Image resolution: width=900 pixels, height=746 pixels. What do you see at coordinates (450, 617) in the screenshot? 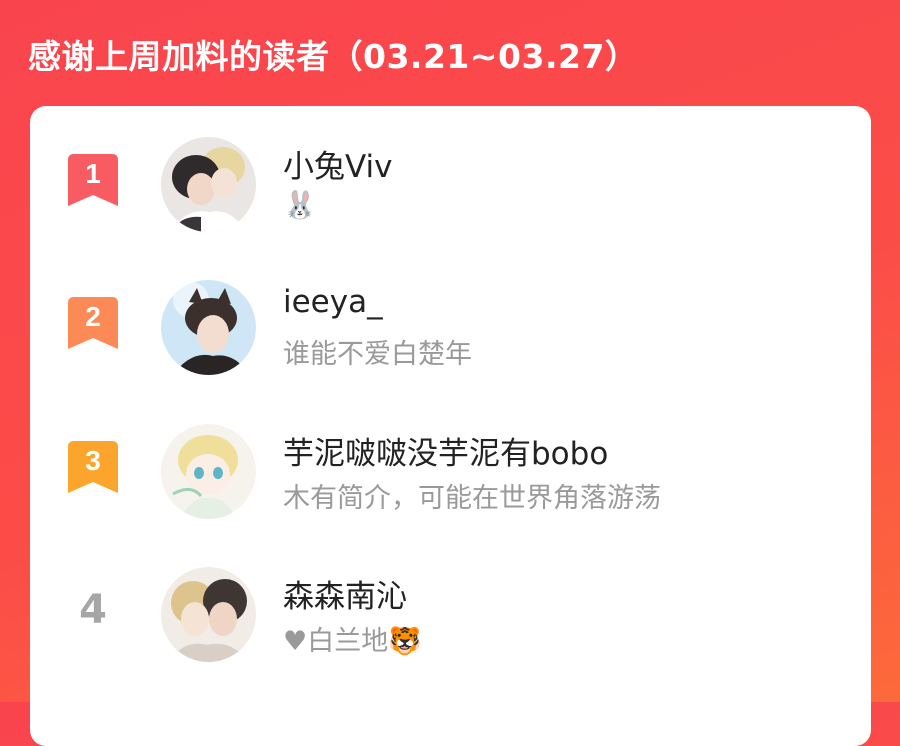
I see `reader-row: 4 森森南沁 ♥白兰地🐯` at bounding box center [450, 617].